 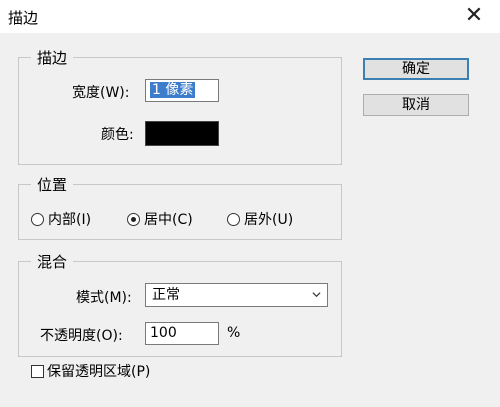 What do you see at coordinates (104, 298) in the screenshot?
I see `mode-label: 模式(M):` at bounding box center [104, 298].